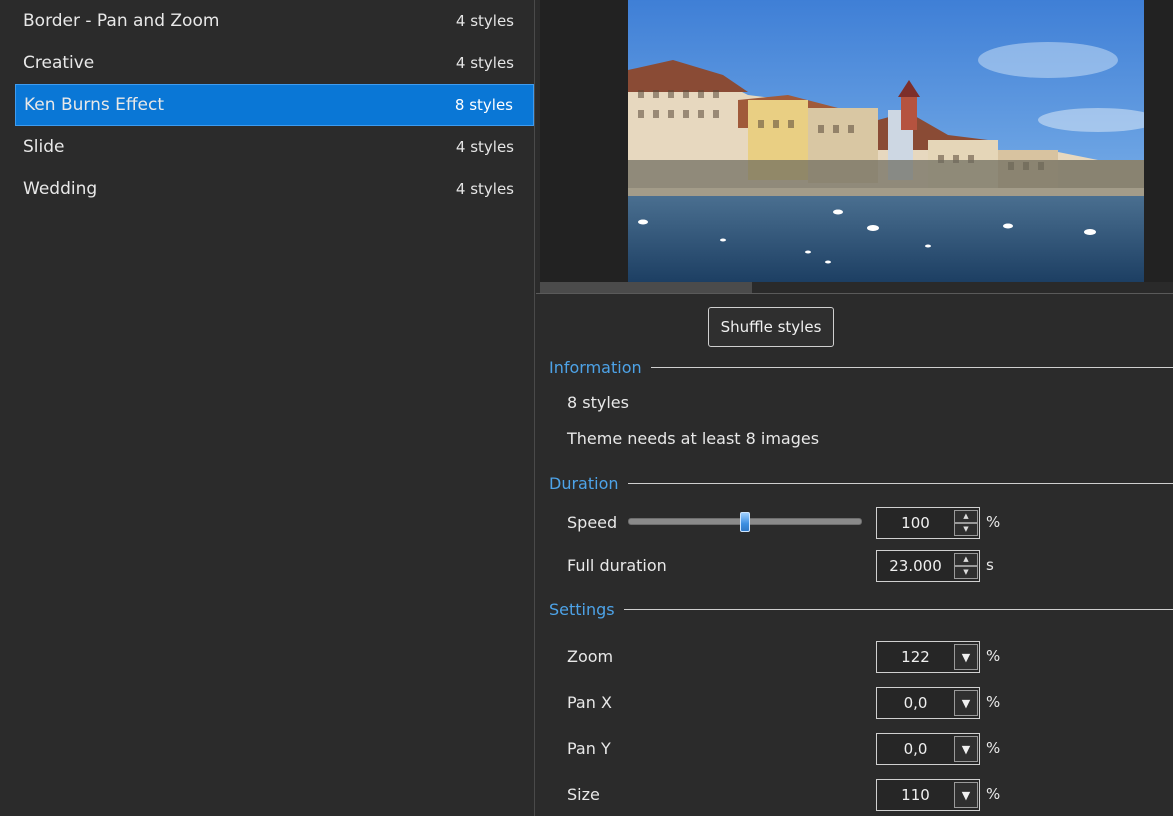  What do you see at coordinates (993, 656) in the screenshot?
I see `zoom-unit: %` at bounding box center [993, 656].